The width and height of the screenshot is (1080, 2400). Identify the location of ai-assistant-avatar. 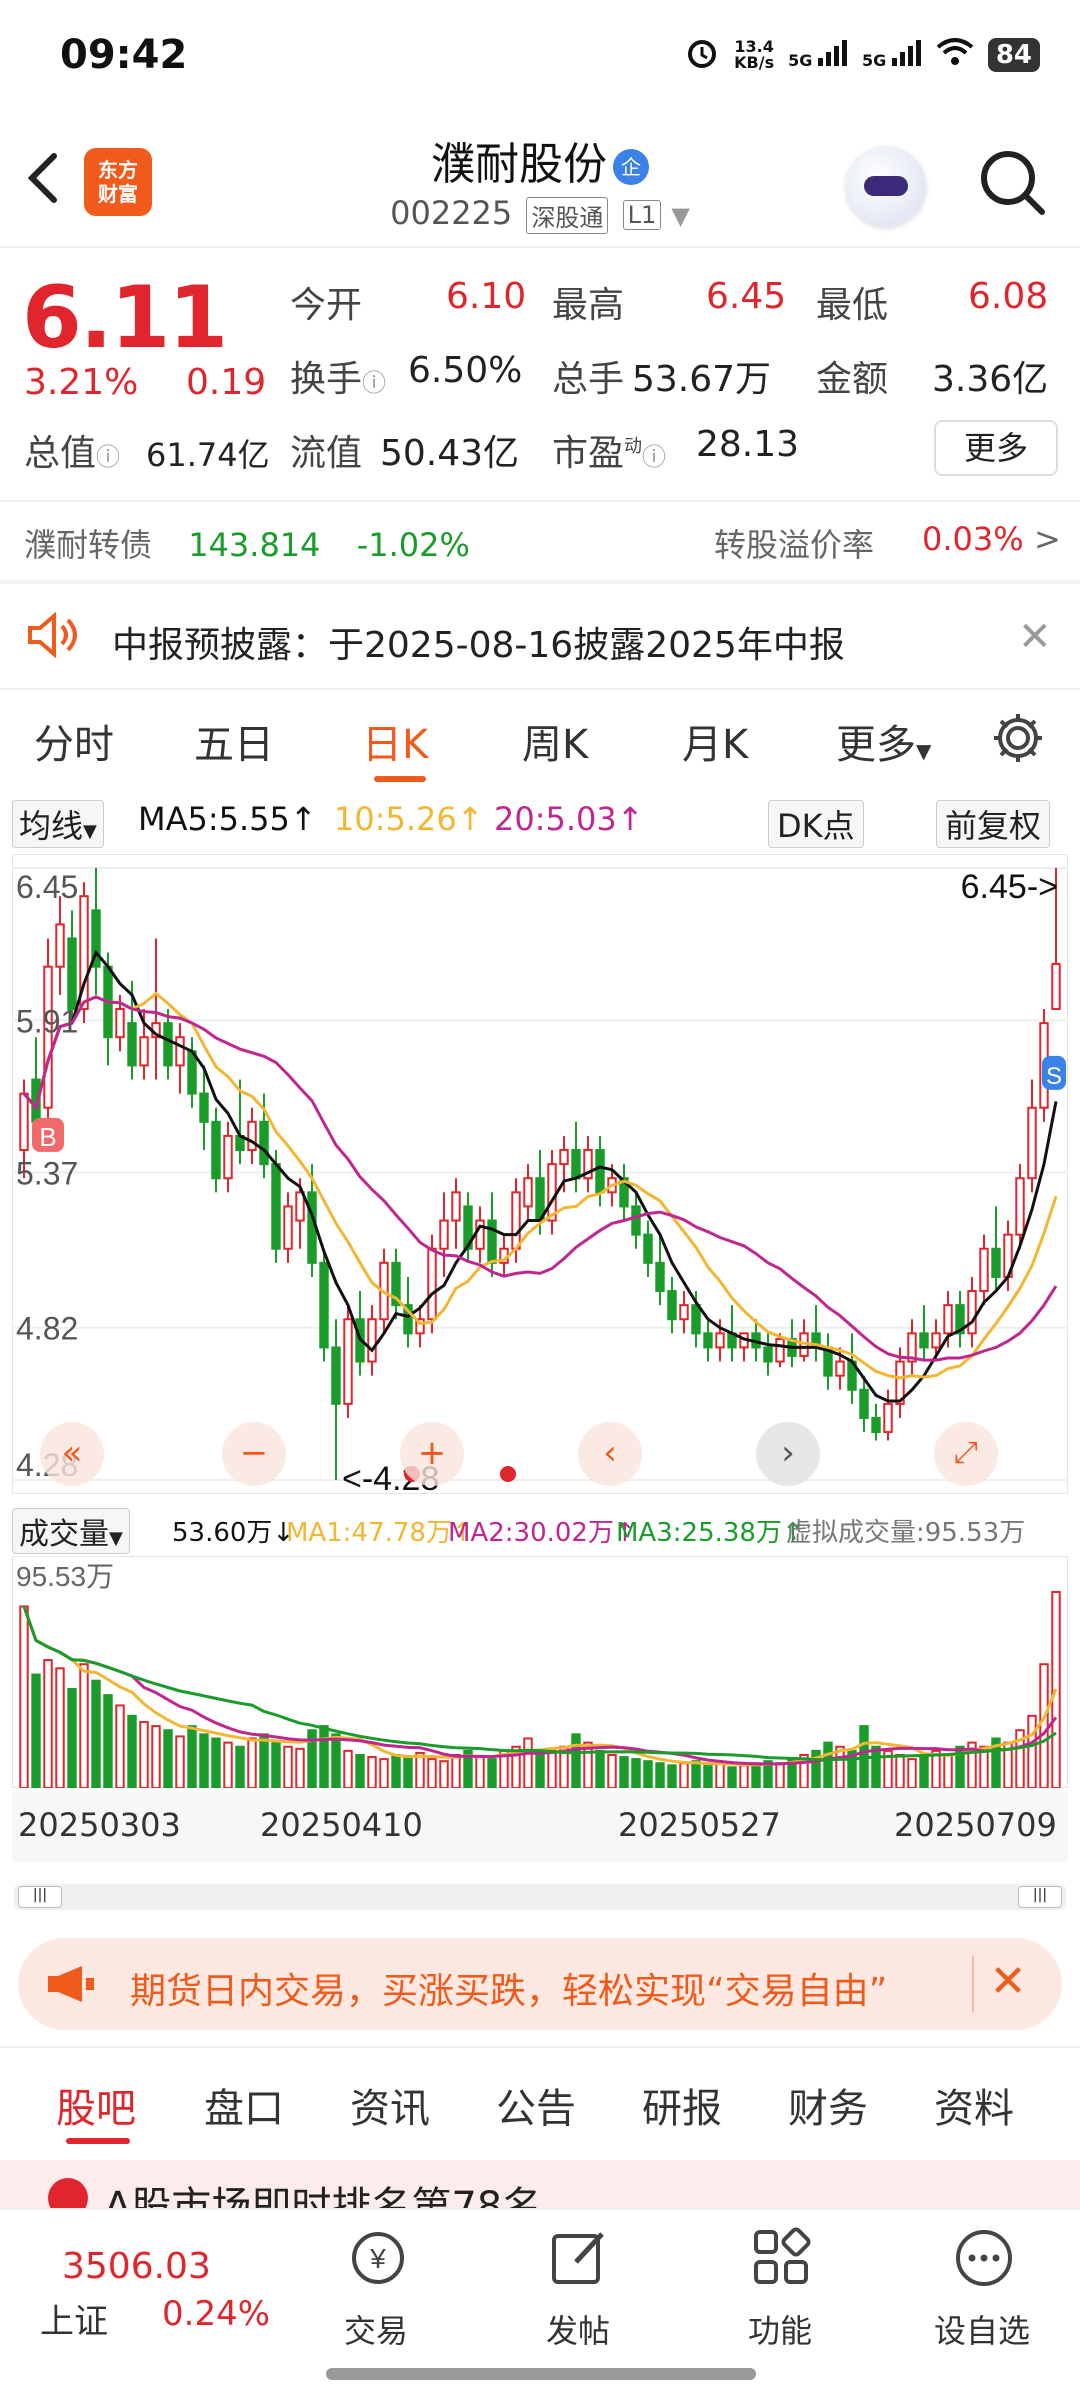
(886, 186).